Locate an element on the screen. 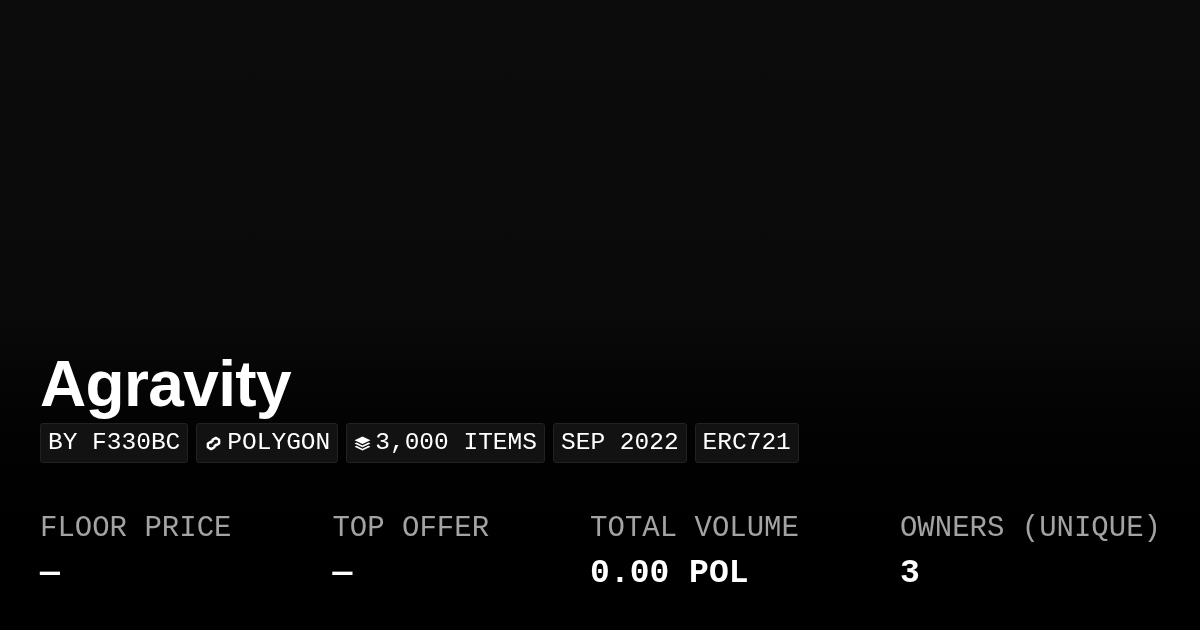 Image resolution: width=1200 pixels, height=630 pixels. stat-label: TOP OFFER is located at coordinates (411, 528).